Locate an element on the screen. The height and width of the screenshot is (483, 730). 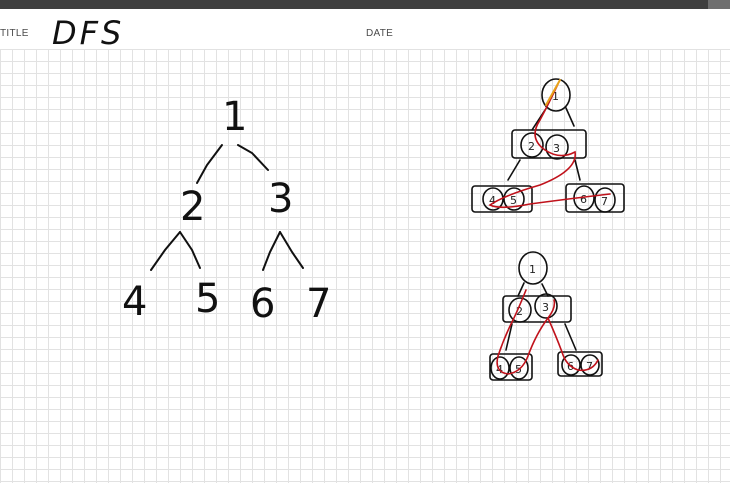
tree-node-7: 7 is located at coordinates (318, 304).